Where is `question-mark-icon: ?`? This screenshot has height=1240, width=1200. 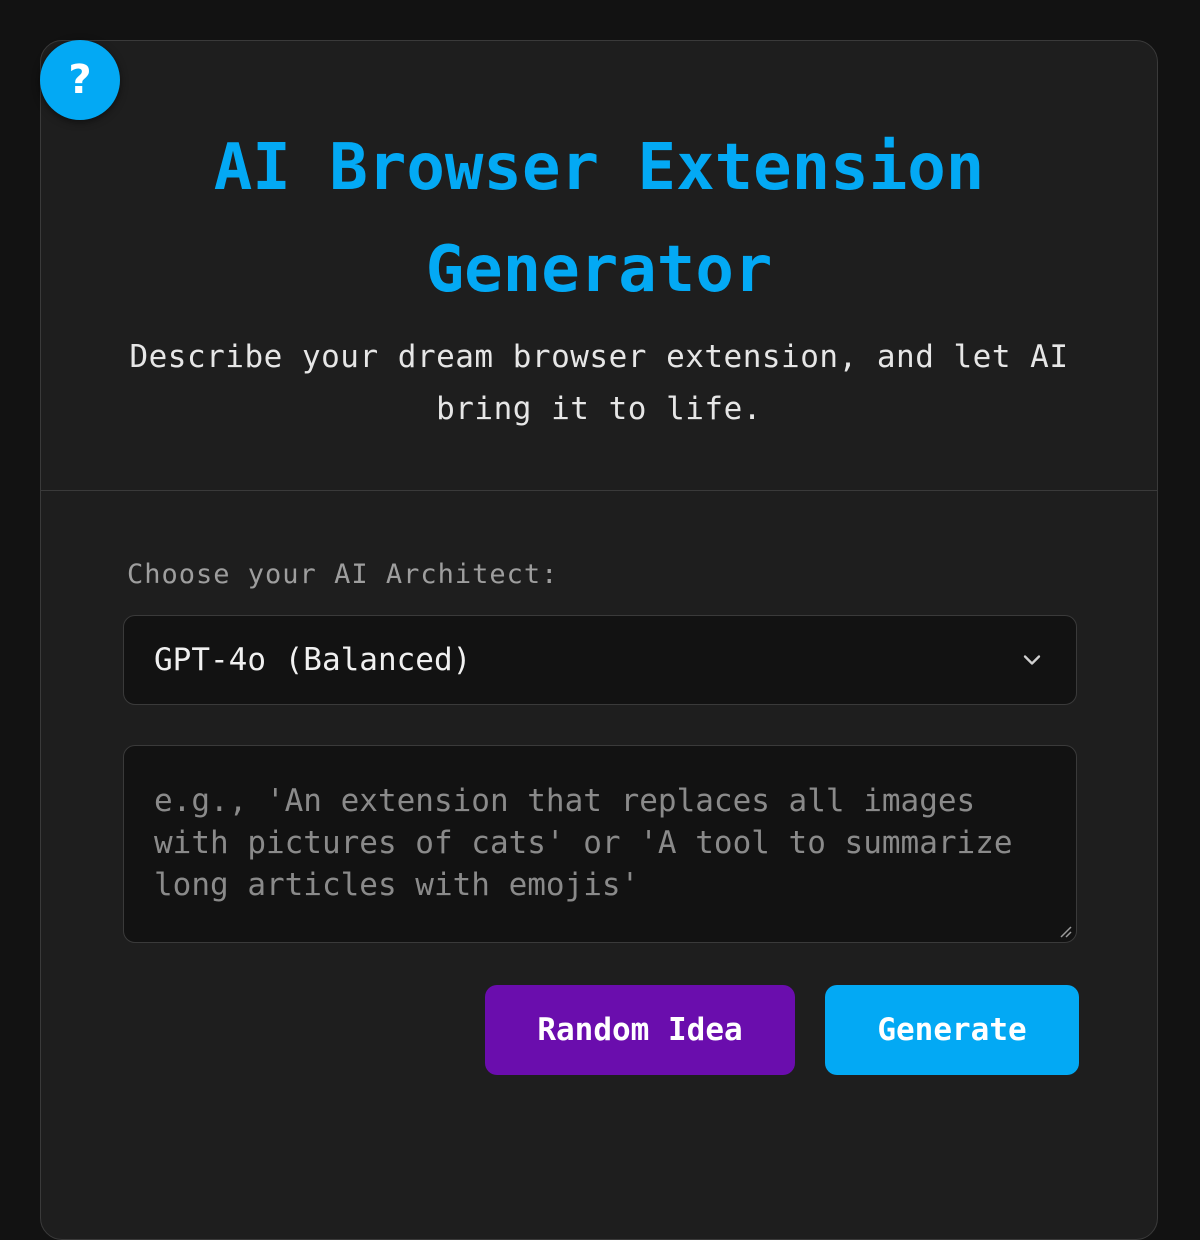 question-mark-icon: ? is located at coordinates (80, 80).